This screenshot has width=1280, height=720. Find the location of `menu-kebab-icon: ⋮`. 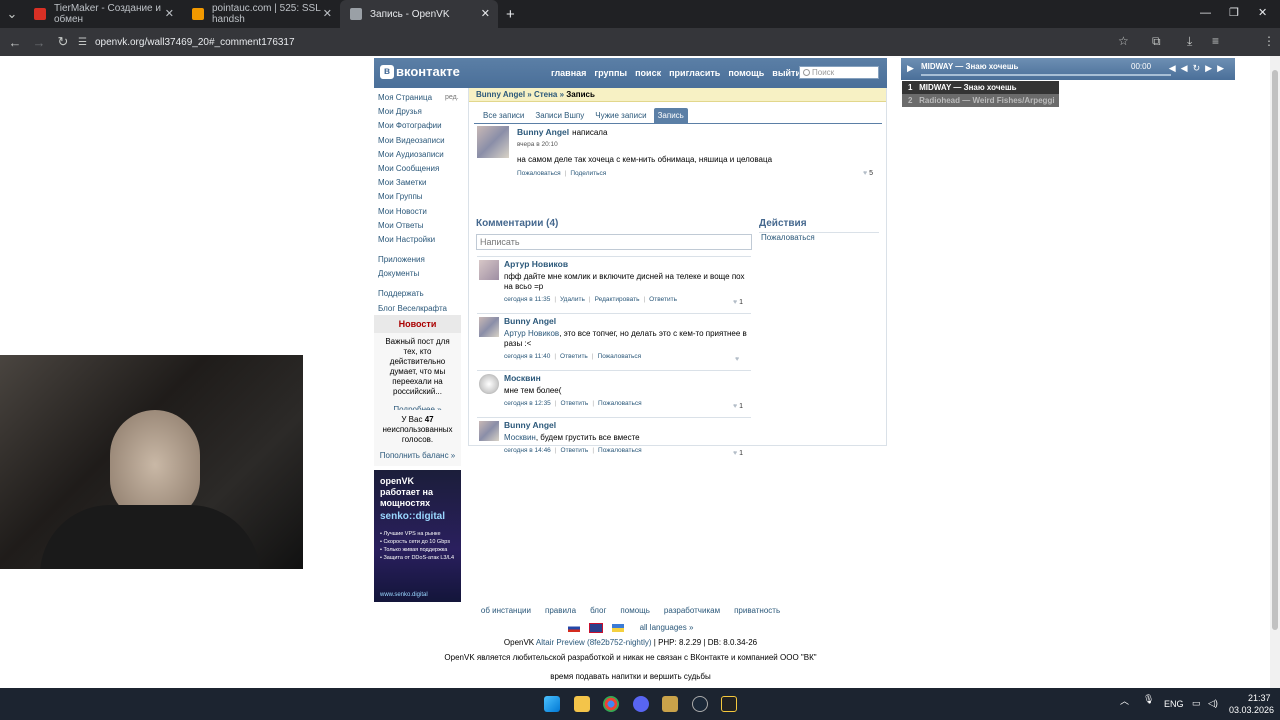

menu-kebab-icon: ⋮ is located at coordinates (1269, 41).